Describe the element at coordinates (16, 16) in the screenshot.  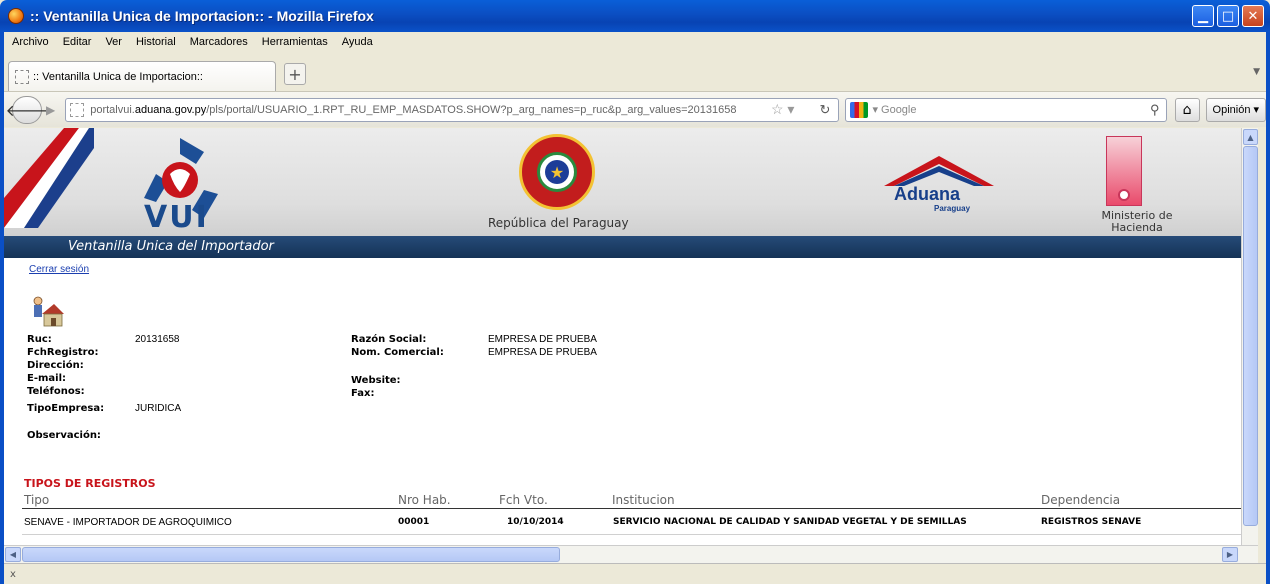
I see `firefox-icon` at that location.